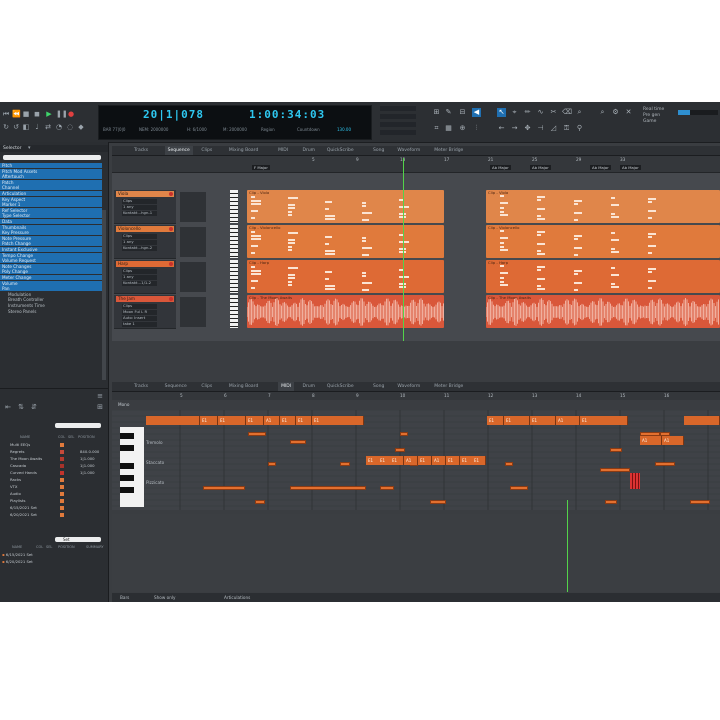  I want to click on browser-item: Breath Controller, so click(54, 300).